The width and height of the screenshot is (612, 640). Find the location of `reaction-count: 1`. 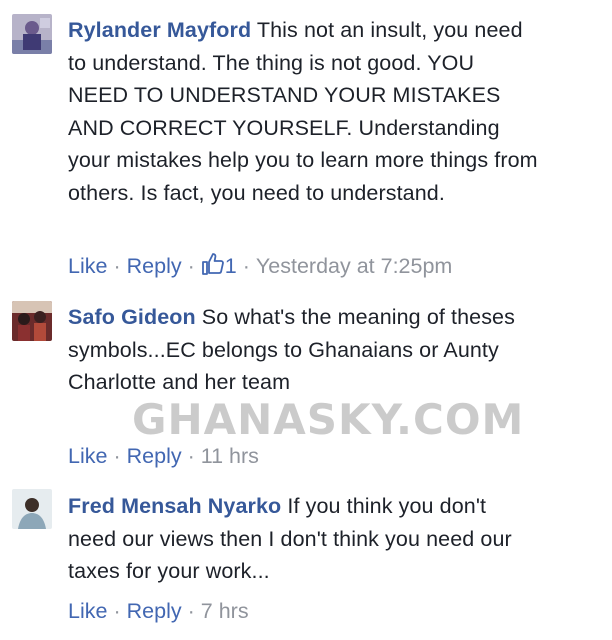

reaction-count: 1 is located at coordinates (219, 265).